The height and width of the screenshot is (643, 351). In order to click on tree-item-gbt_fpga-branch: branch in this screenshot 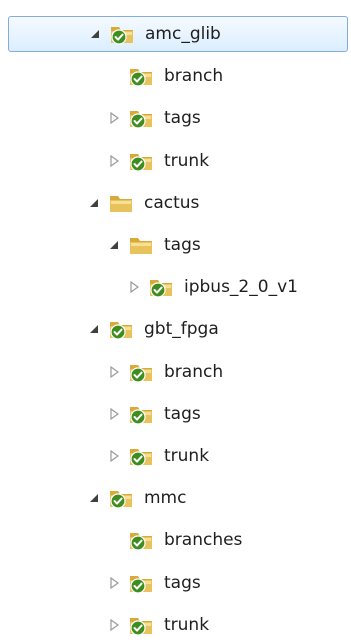, I will do `click(164, 372)`.